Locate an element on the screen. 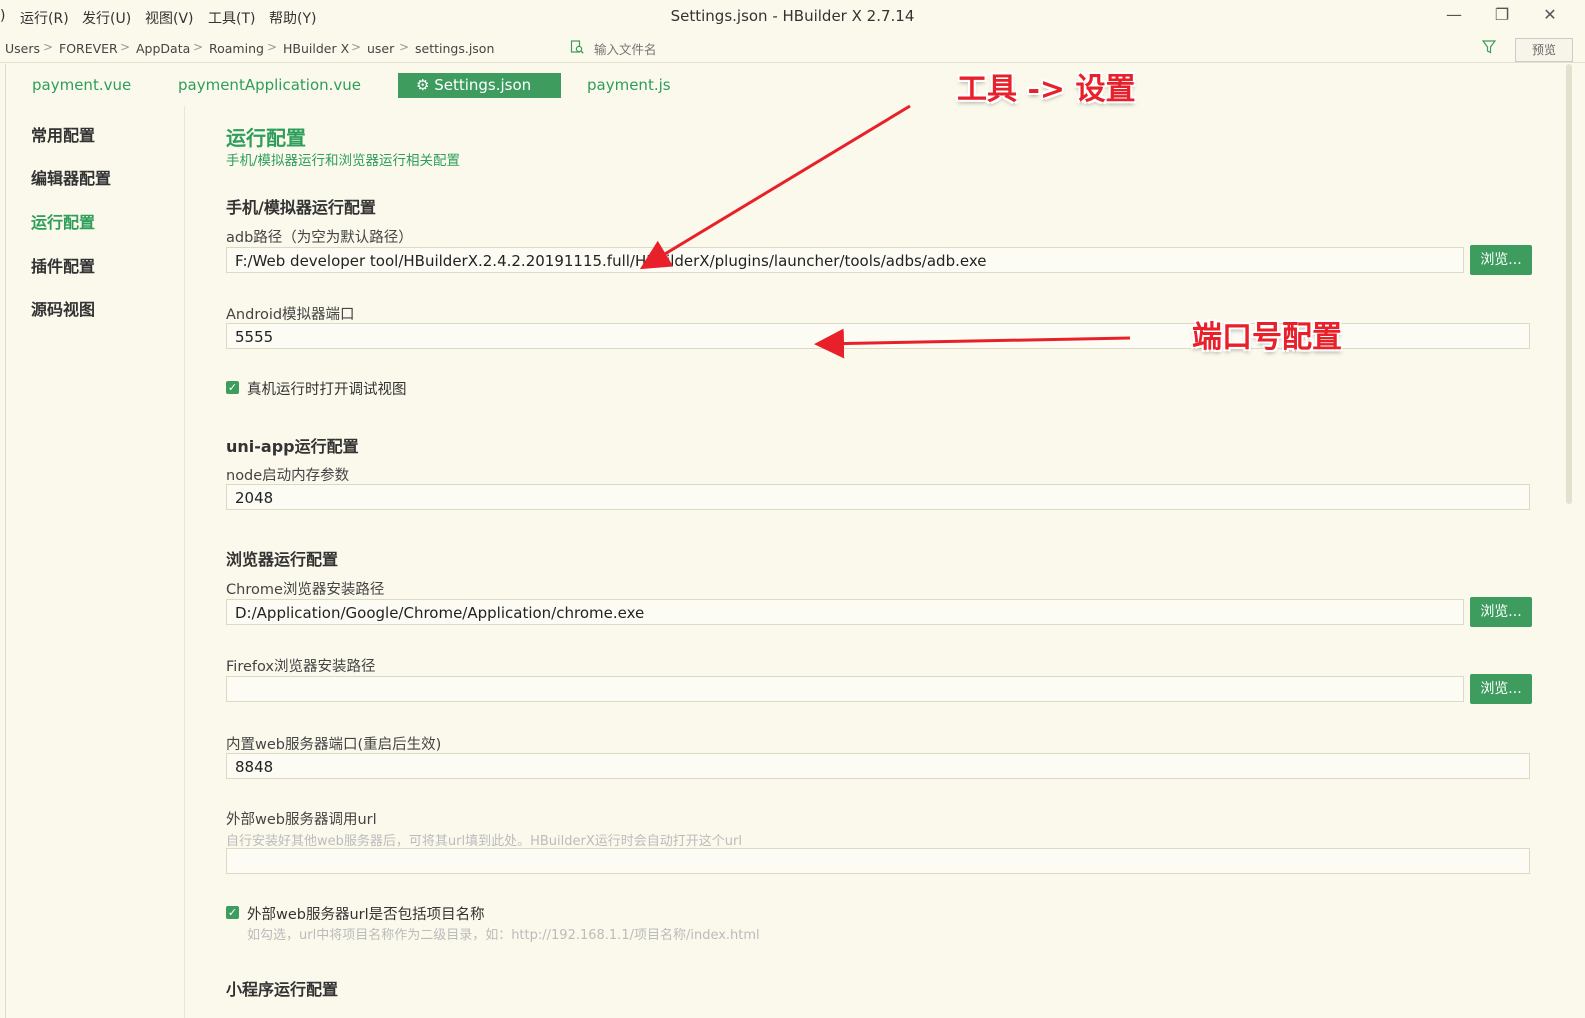 This screenshot has height=1018, width=1585. node-memory-label: node启动内存参数 is located at coordinates (288, 476).